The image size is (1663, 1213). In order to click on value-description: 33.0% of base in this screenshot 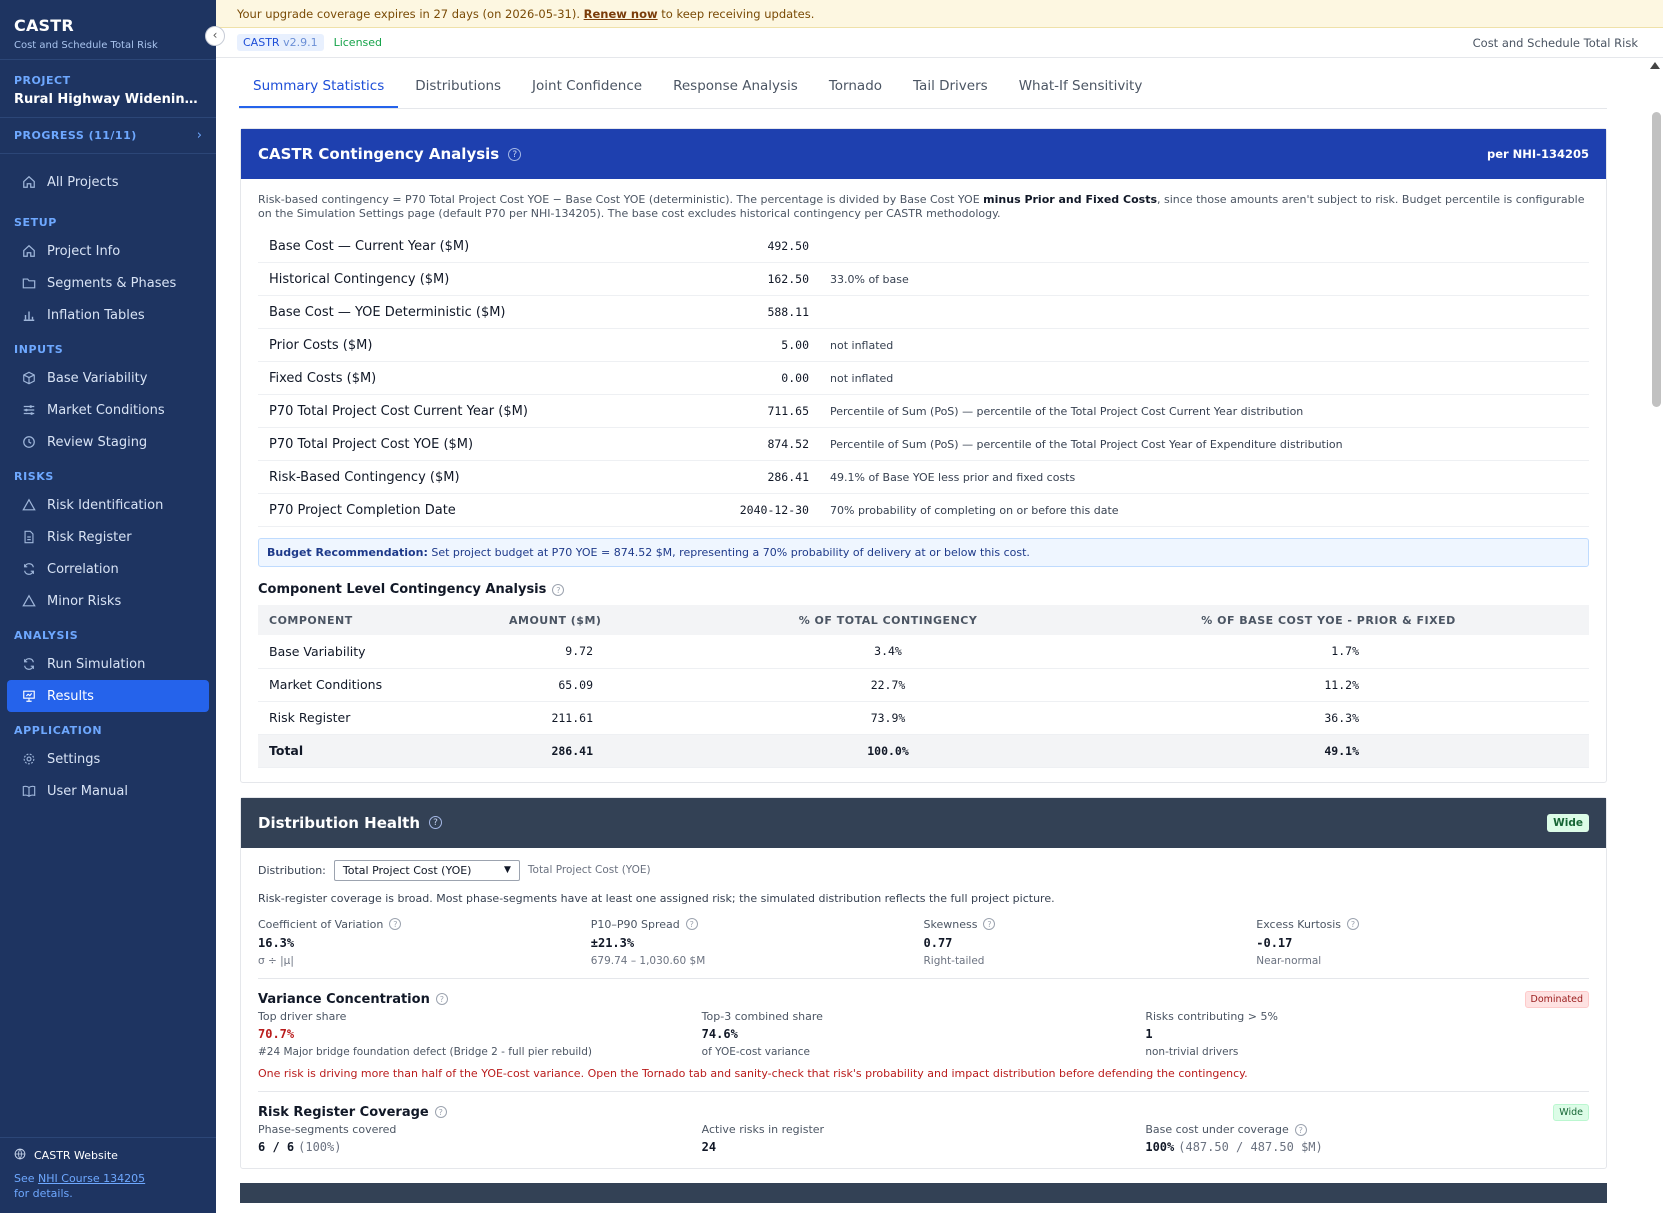, I will do `click(869, 279)`.